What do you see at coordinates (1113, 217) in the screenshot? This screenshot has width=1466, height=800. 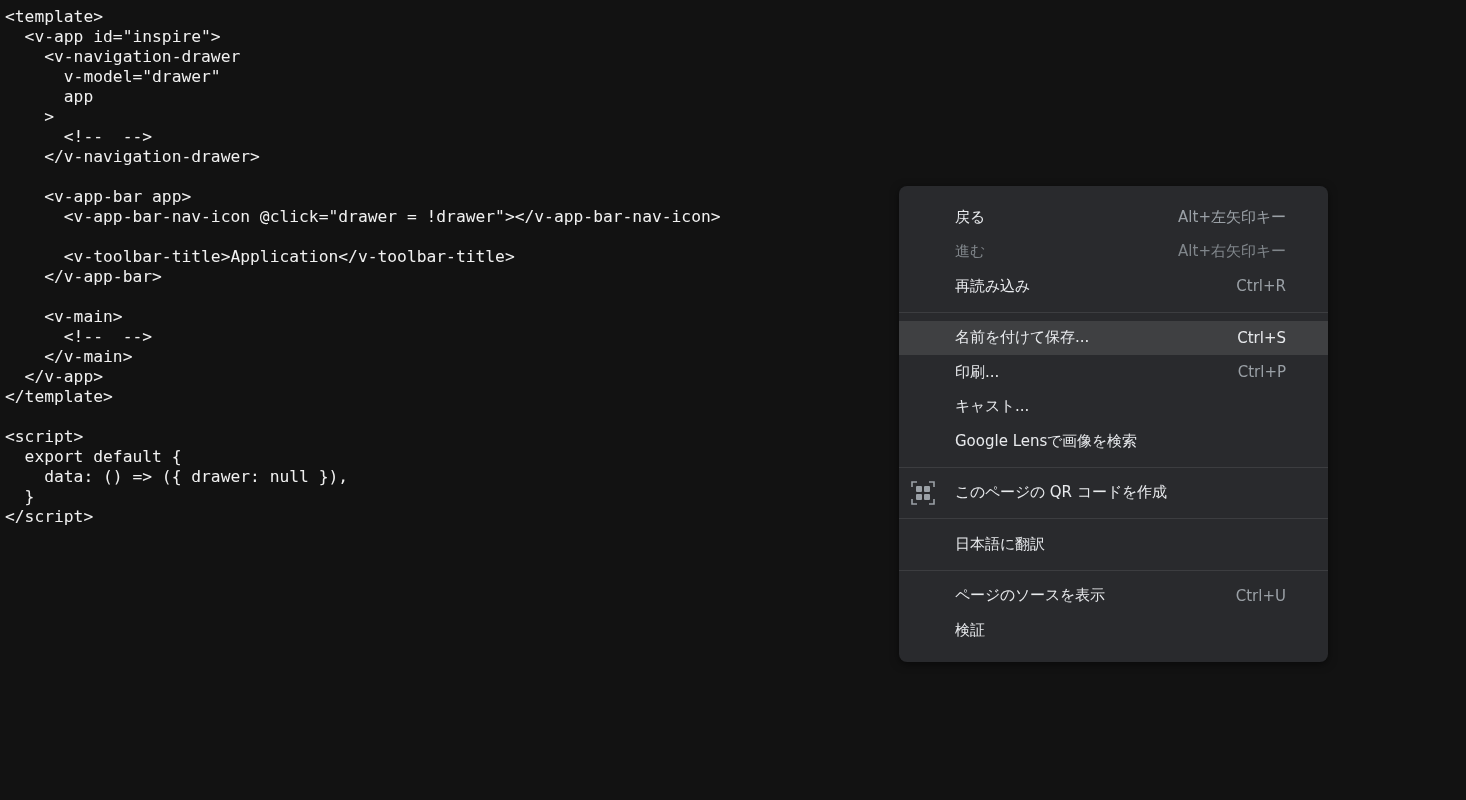 I see `menu-item: 戻る Alt+左矢印キー` at bounding box center [1113, 217].